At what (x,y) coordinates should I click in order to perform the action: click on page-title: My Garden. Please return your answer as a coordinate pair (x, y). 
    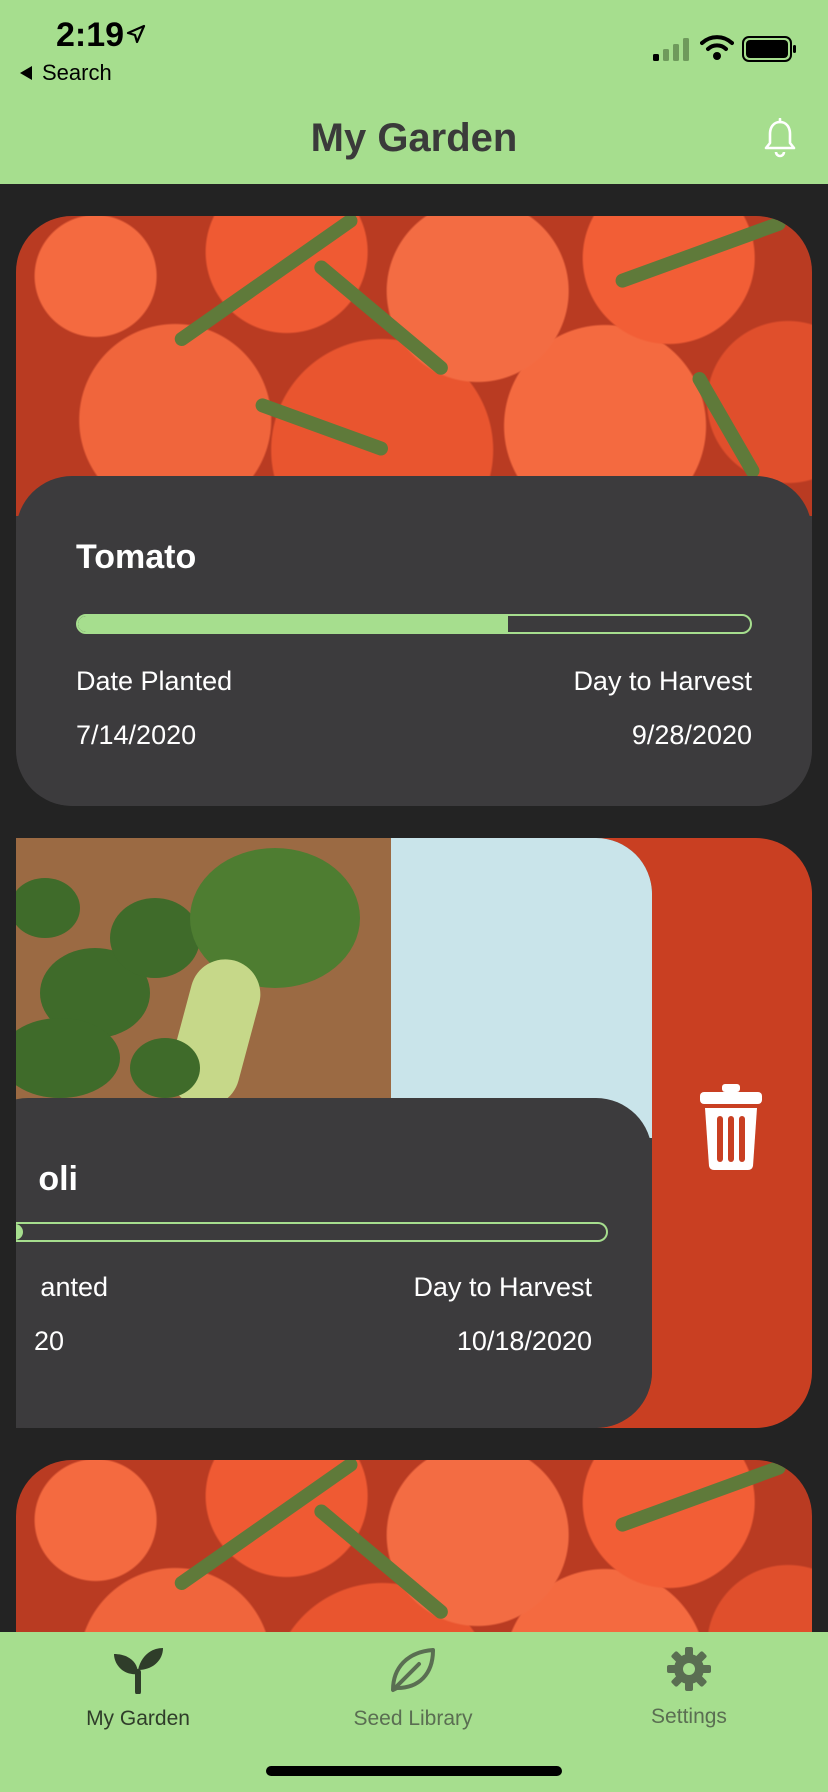
    Looking at the image, I should click on (414, 138).